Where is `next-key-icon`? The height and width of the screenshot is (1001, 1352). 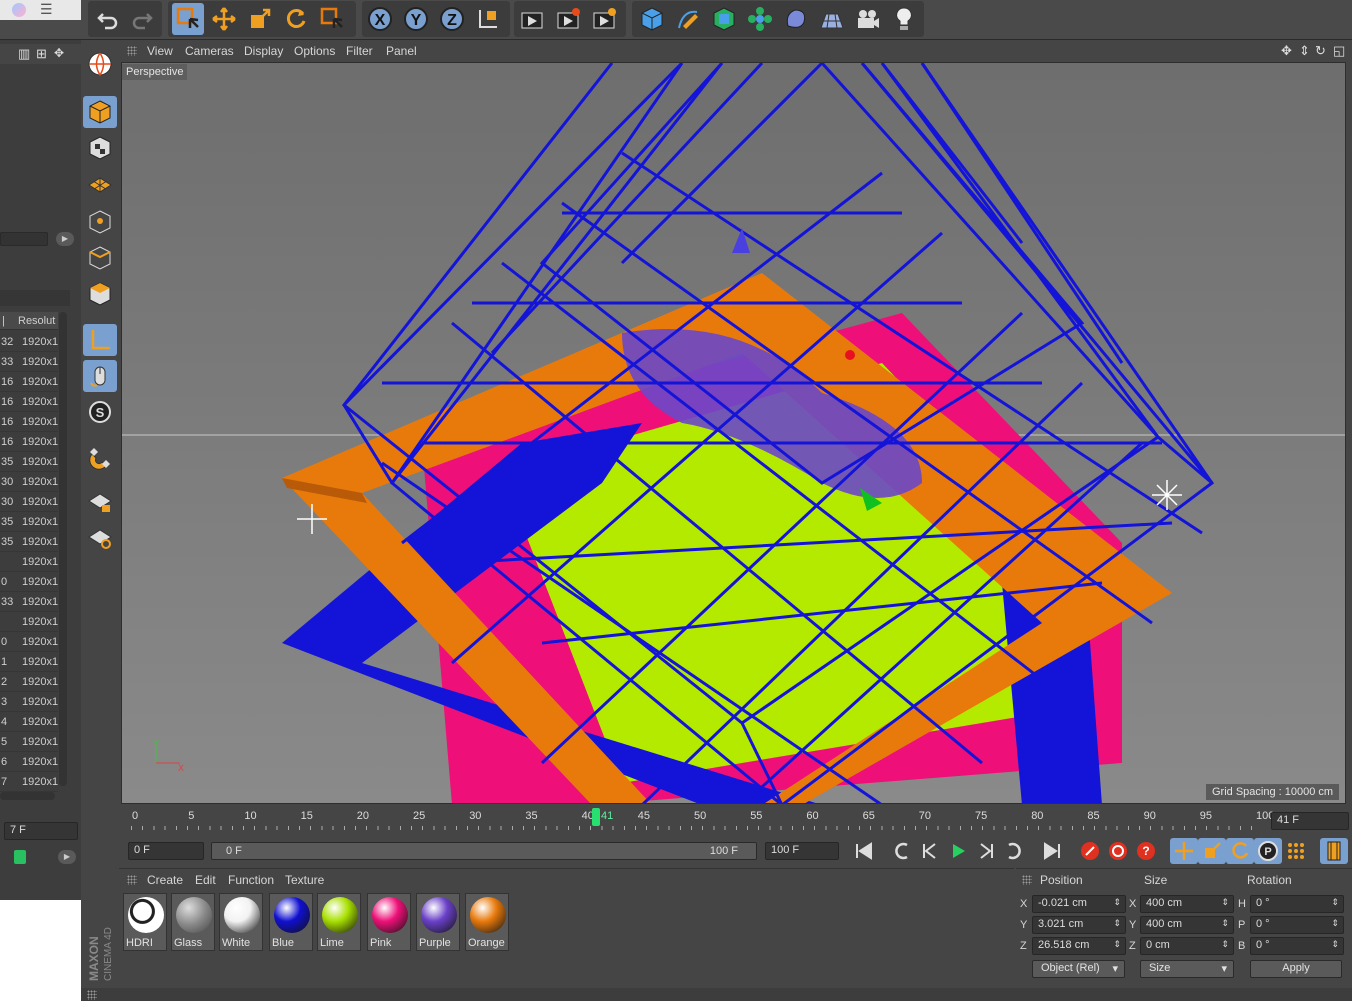
next-key-icon is located at coordinates (1014, 851).